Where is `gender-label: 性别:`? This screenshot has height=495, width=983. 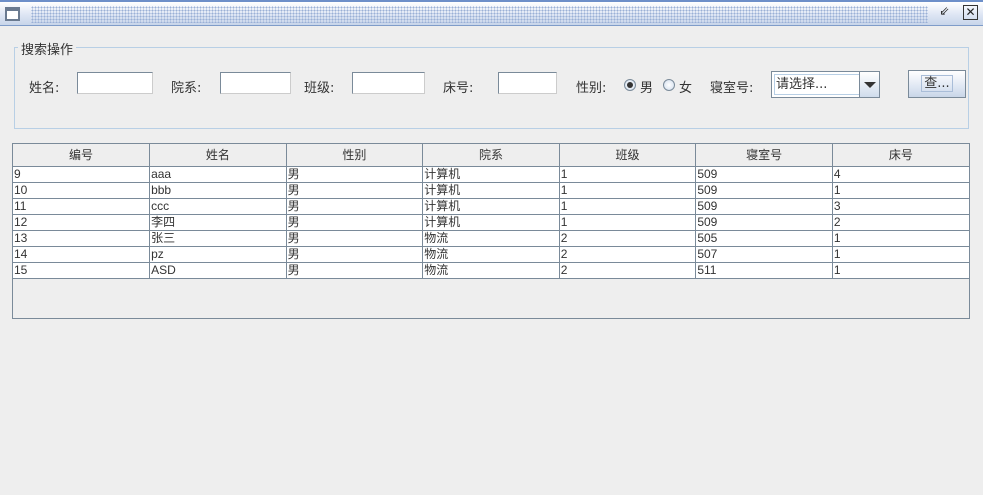 gender-label: 性别: is located at coordinates (591, 88).